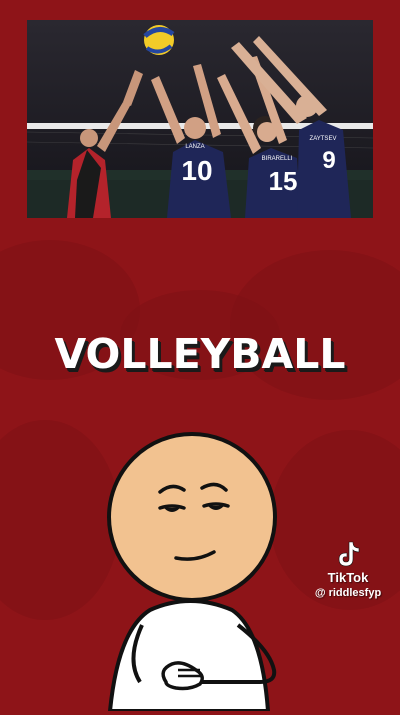 Image resolution: width=400 pixels, height=715 pixels. What do you see at coordinates (194, 147) in the screenshot?
I see `jersey-name-10: LANZA` at bounding box center [194, 147].